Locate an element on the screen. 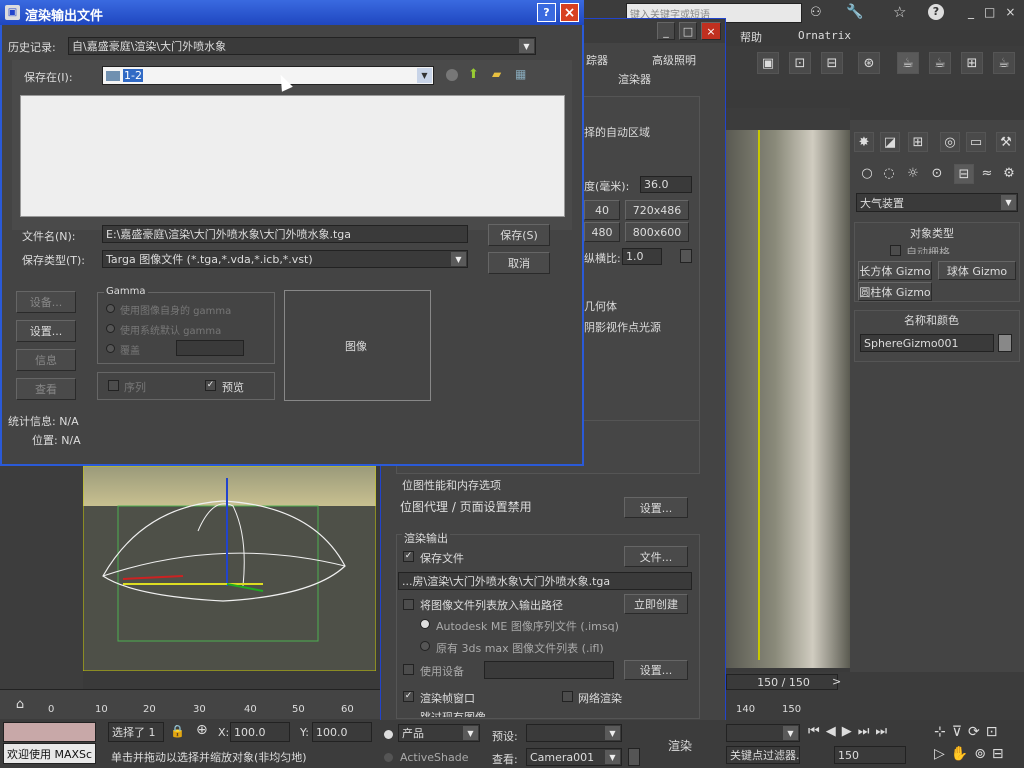 The height and width of the screenshot is (768, 1024). preset-dropdown: ▼ is located at coordinates (574, 733).